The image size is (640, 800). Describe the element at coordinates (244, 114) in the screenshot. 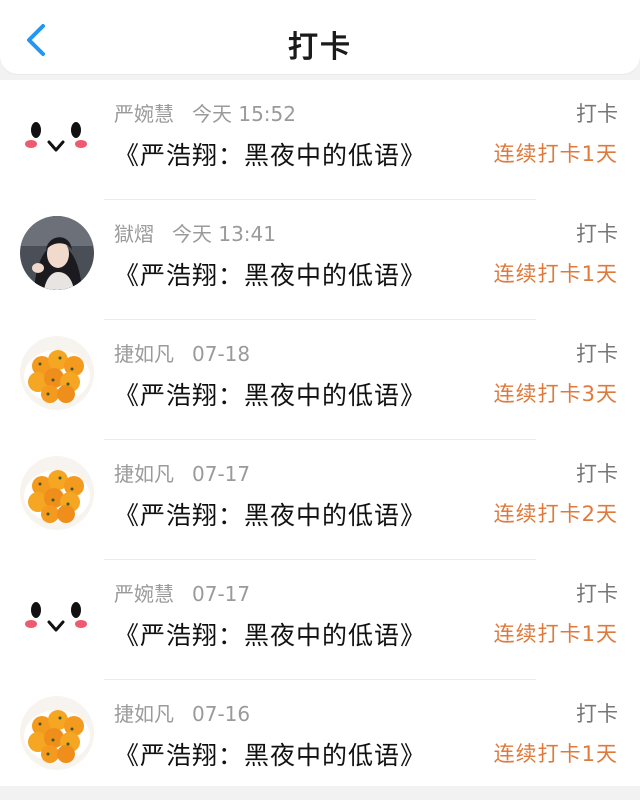

I see `timestamp: 今天 15:52` at that location.